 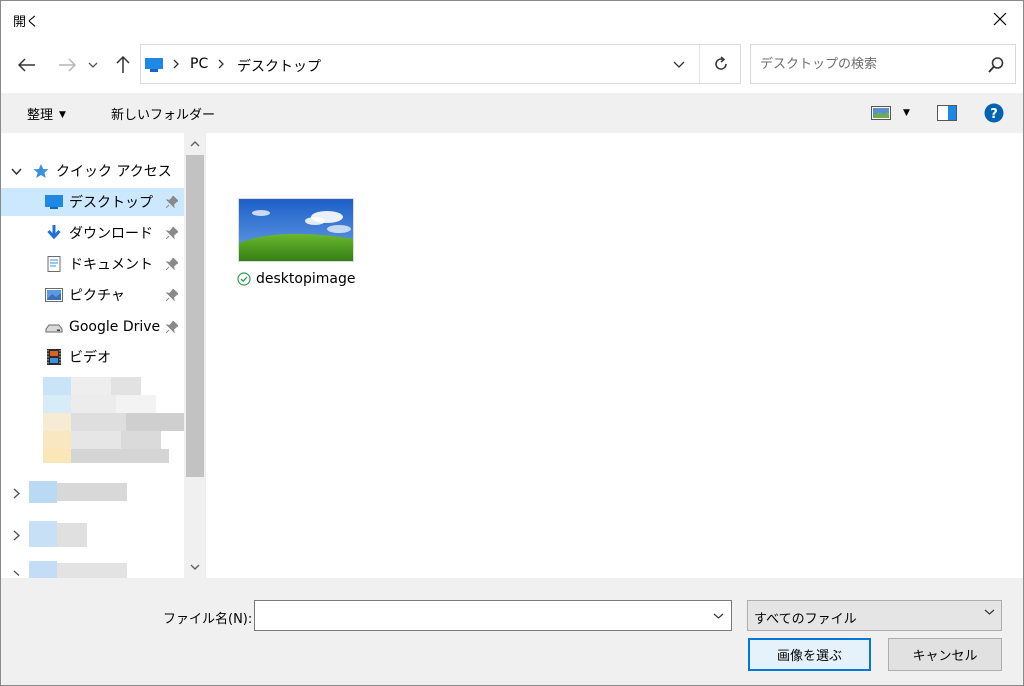 I want to click on video-icon, so click(x=54, y=357).